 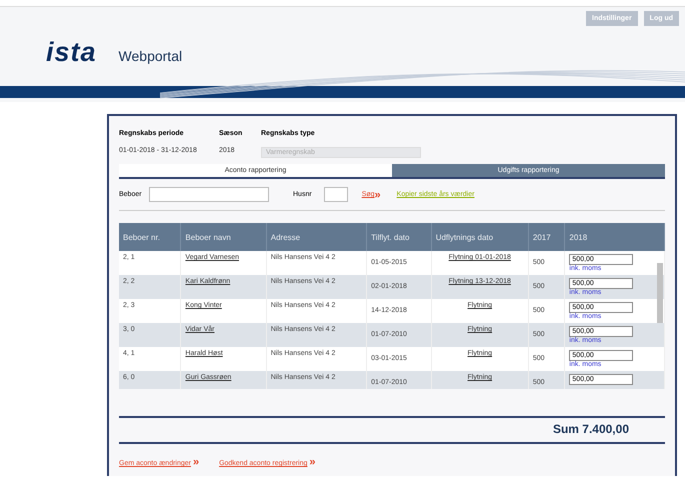 What do you see at coordinates (546, 237) in the screenshot?
I see `column-header: 2017` at bounding box center [546, 237].